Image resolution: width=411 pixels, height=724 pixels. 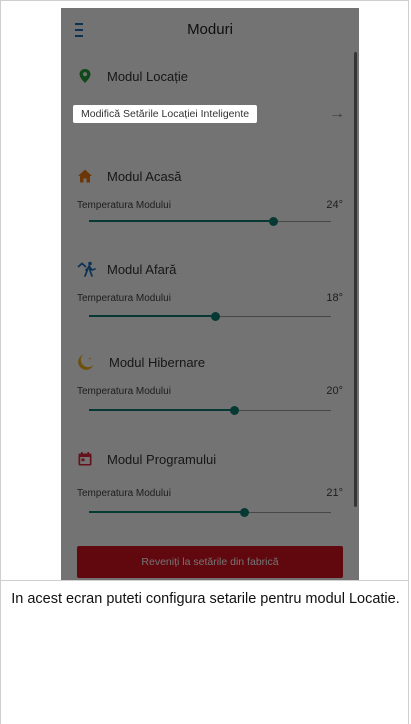 What do you see at coordinates (334, 493) in the screenshot?
I see `temperature-value: 21°` at bounding box center [334, 493].